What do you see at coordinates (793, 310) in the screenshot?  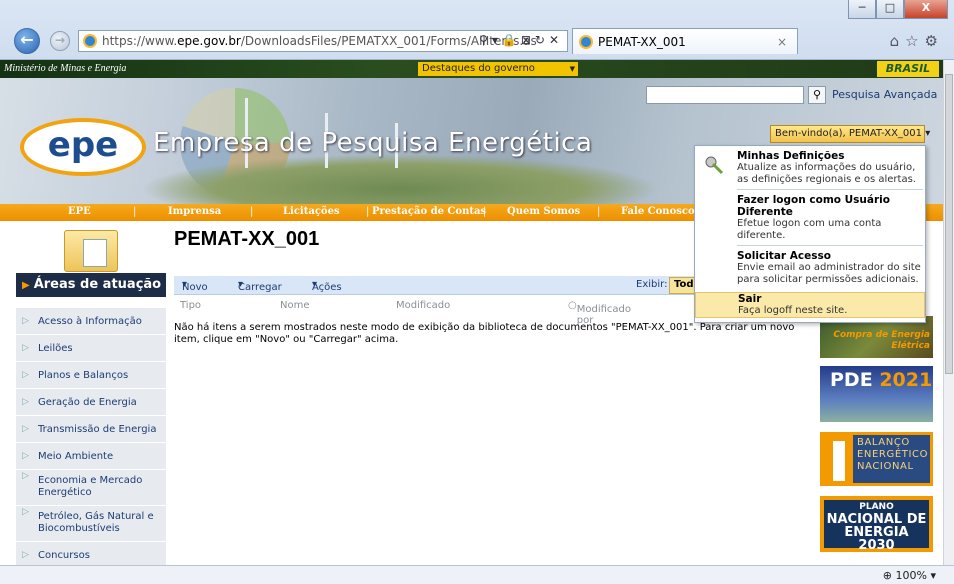 I see `menu-item-desc: Faça logoff neste site.` at bounding box center [793, 310].